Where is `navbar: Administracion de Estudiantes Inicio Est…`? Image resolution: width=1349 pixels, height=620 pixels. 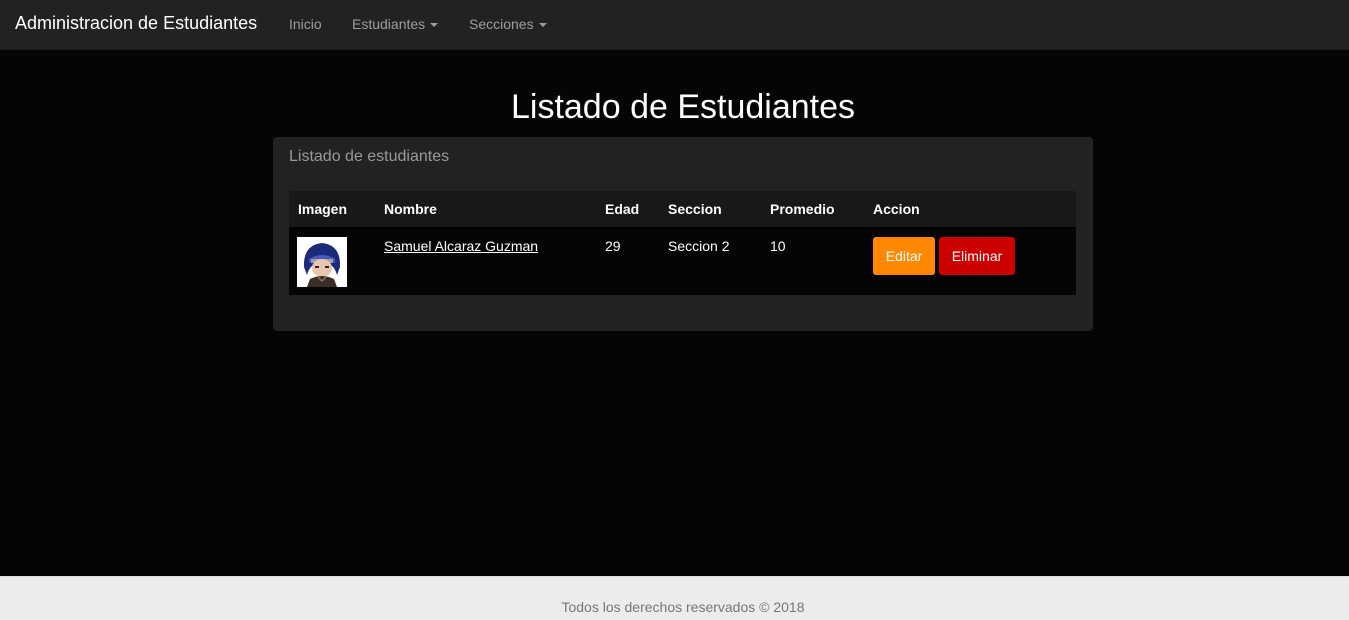
navbar: Administracion de Estudiantes Inicio Est… is located at coordinates (674, 25).